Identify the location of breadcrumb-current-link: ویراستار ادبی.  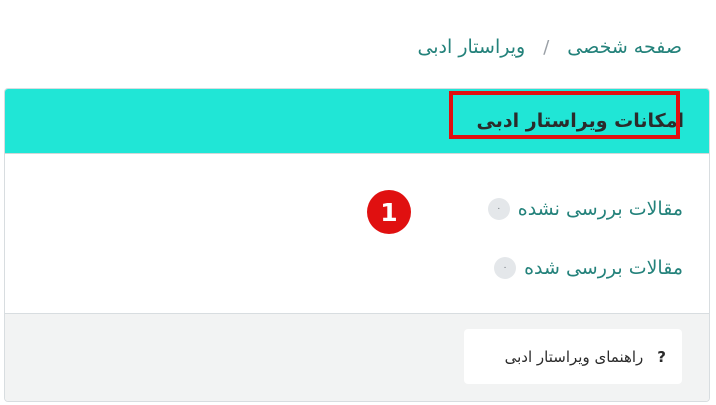
(471, 47).